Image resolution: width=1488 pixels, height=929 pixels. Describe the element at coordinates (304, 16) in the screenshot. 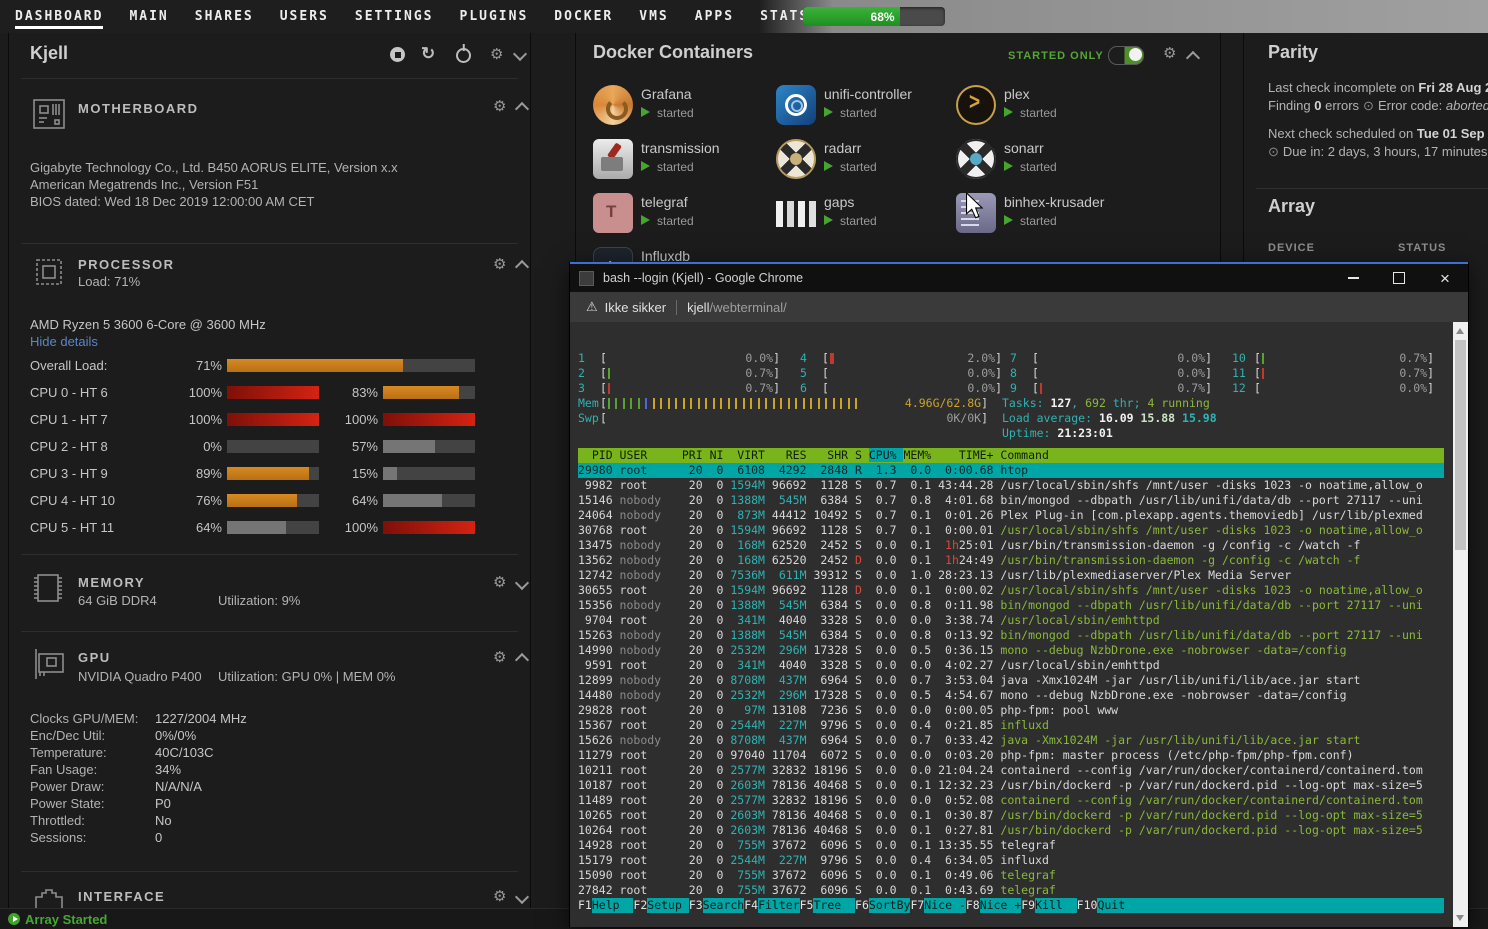

I see `nav-item-users: USERS` at that location.